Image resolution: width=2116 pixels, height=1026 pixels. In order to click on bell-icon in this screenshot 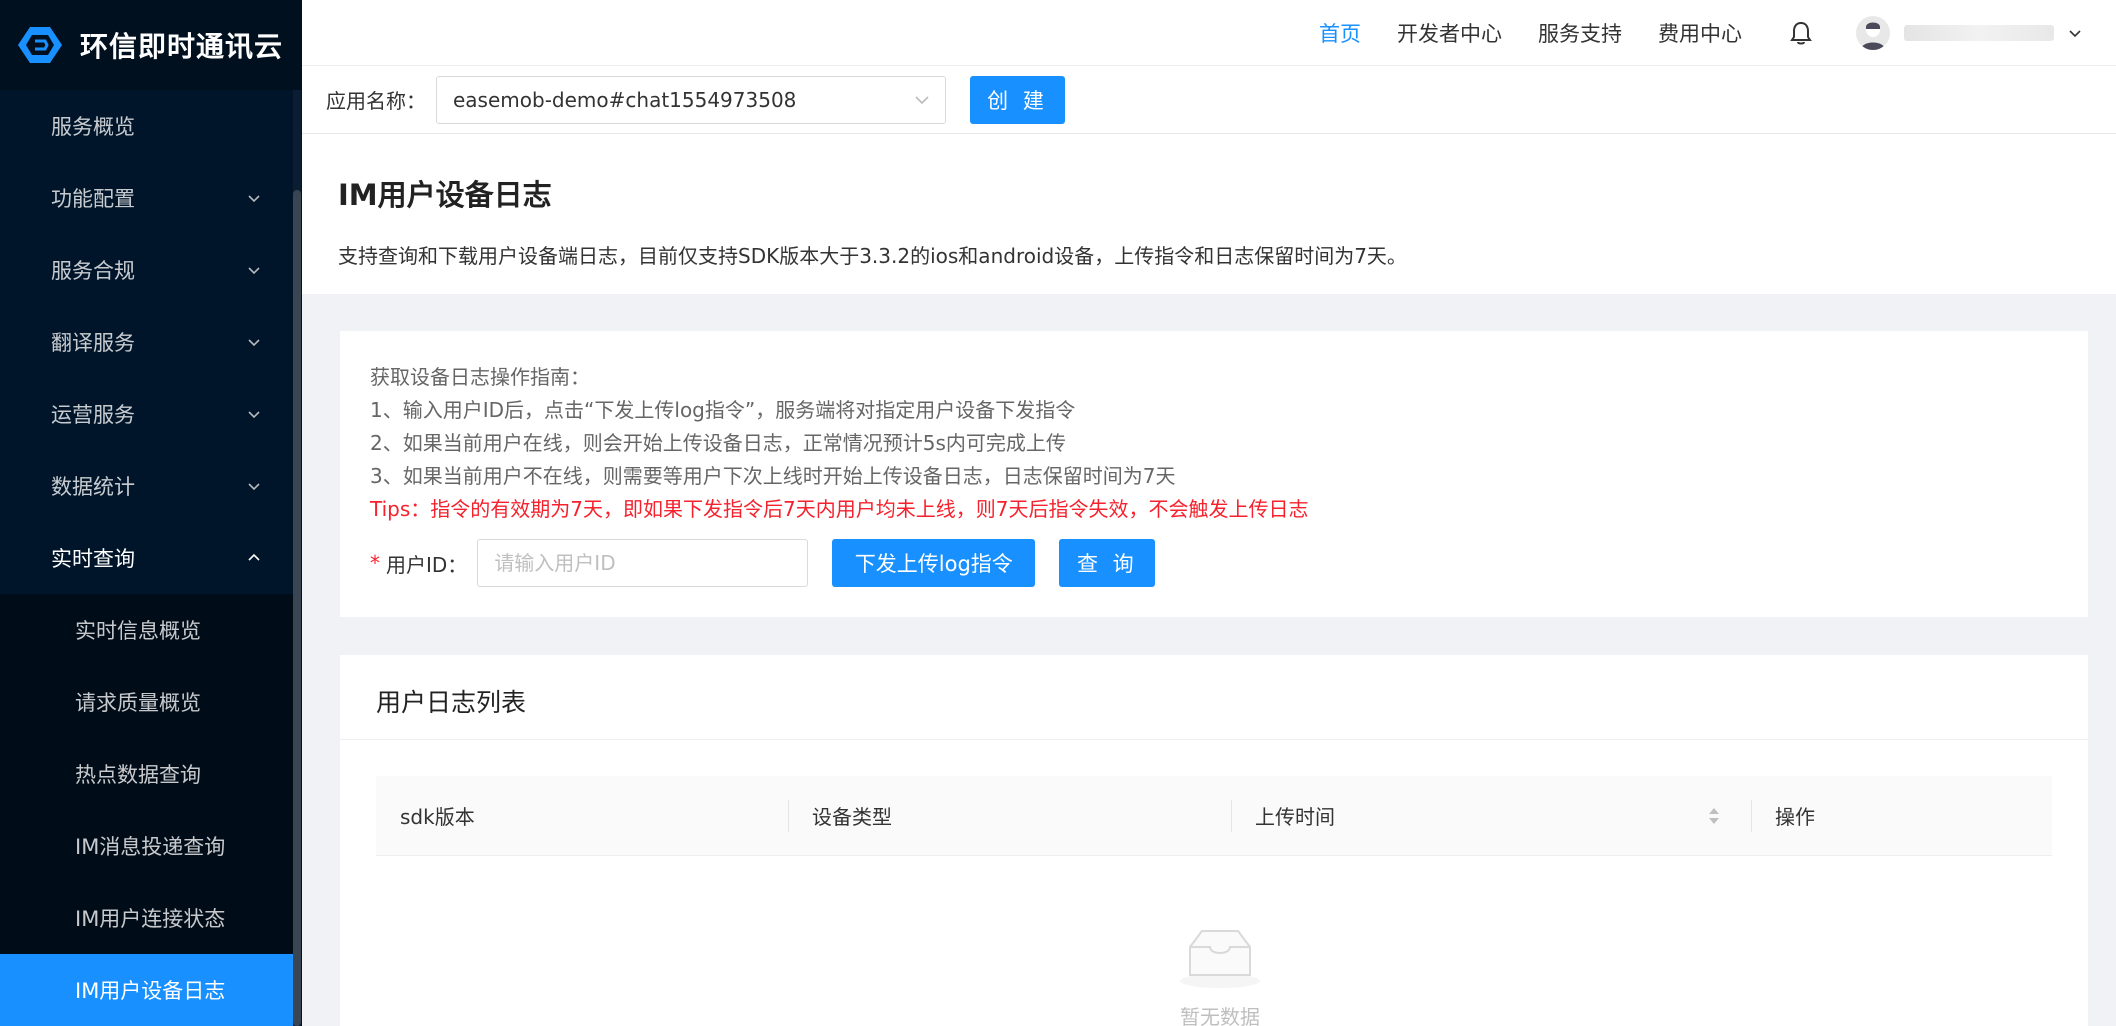, I will do `click(1801, 33)`.